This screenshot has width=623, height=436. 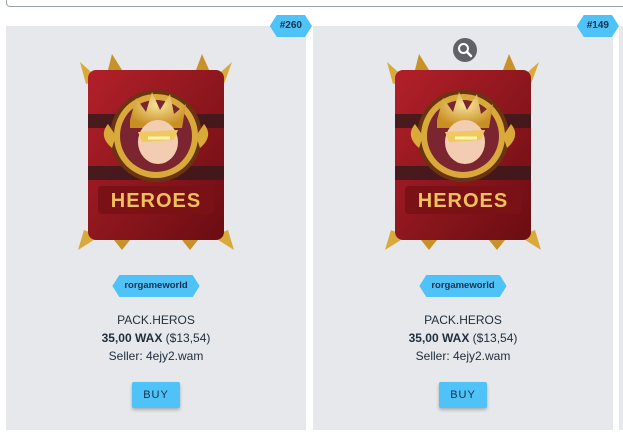 What do you see at coordinates (314, 3) in the screenshot?
I see `search-field-edge` at bounding box center [314, 3].